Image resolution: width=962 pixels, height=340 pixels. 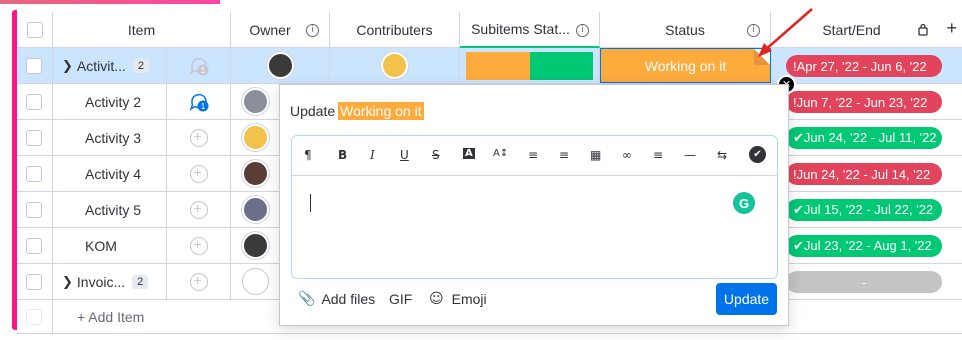 I want to click on column-header-item: Item, so click(x=142, y=30).